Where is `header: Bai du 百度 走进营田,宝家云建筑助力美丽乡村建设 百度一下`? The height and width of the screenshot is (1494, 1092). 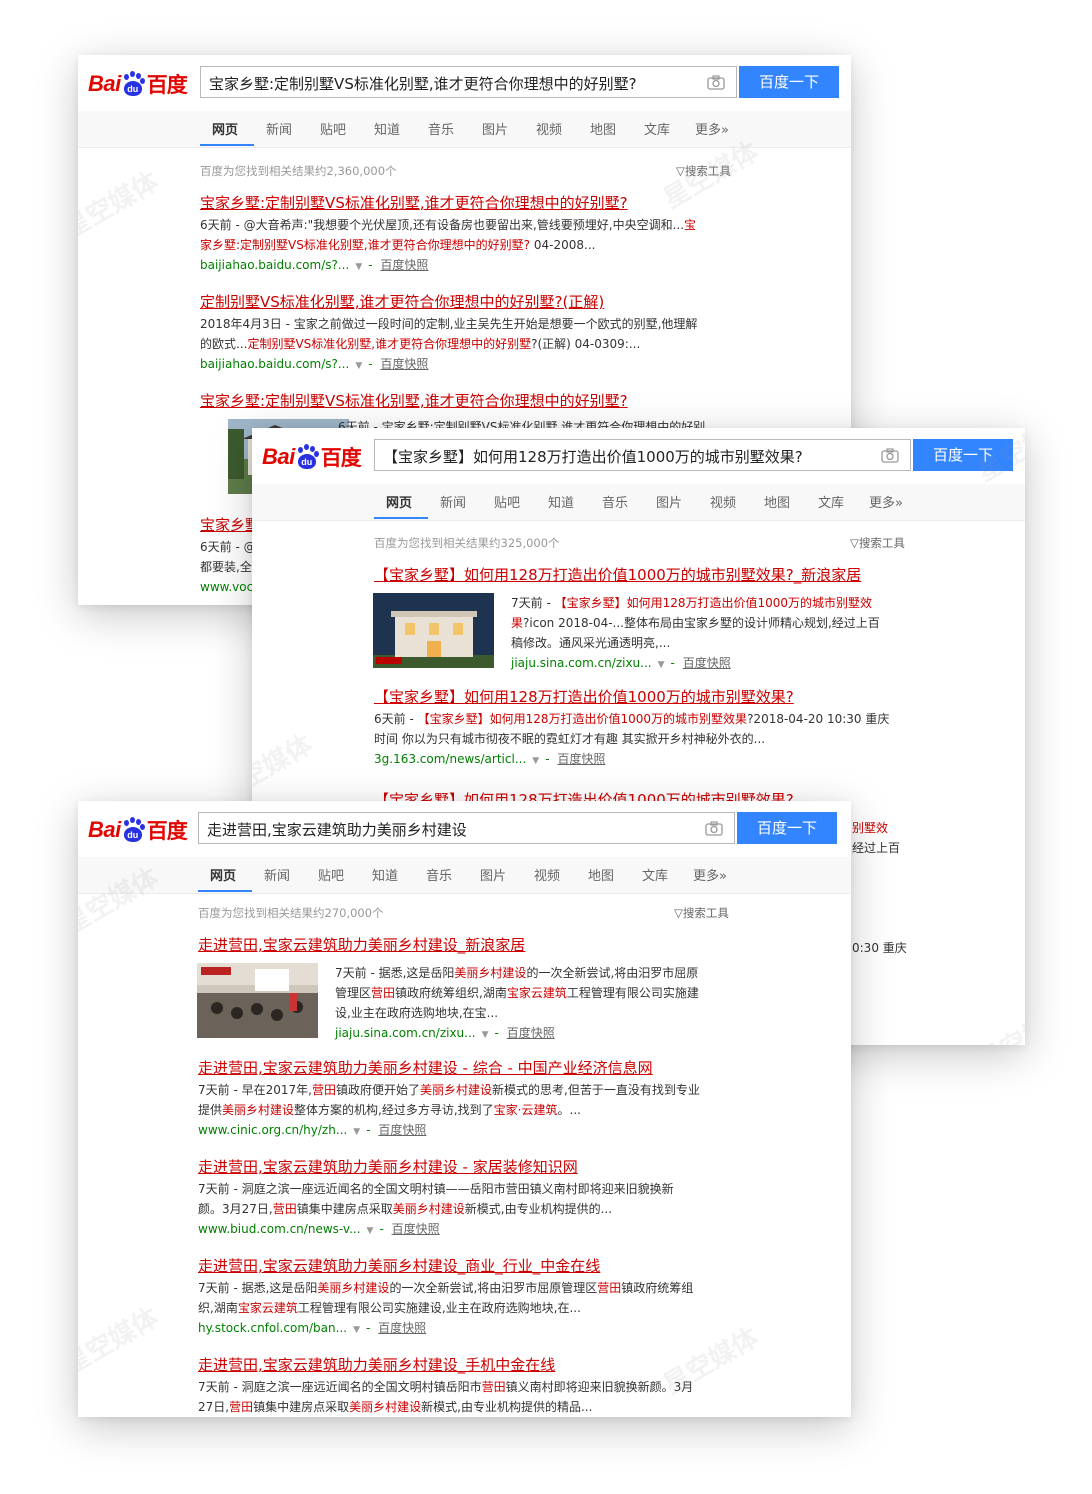
header: Bai du 百度 走进营田,宝家云建筑助力美丽乡村建设 百度一下 is located at coordinates (464, 829).